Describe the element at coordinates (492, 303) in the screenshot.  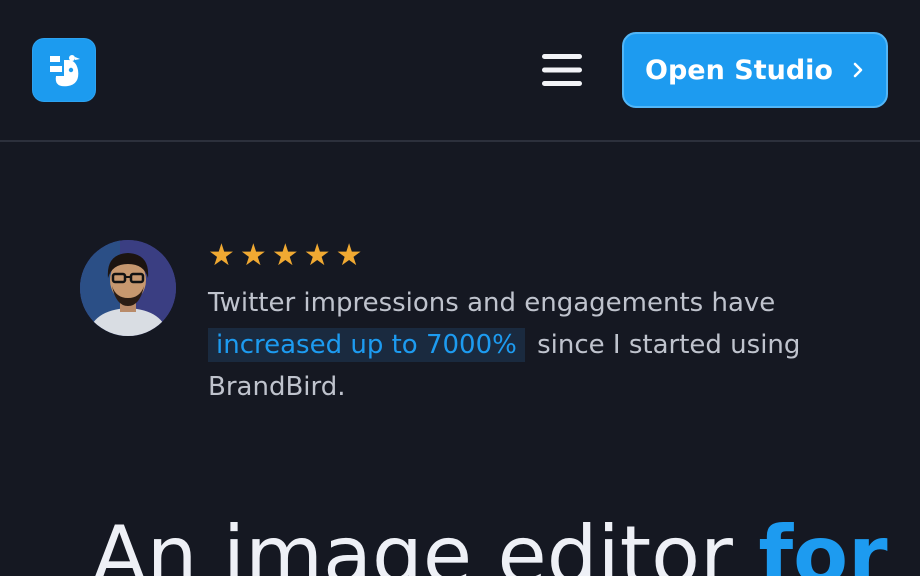
I see `quote-text-start: Twitter impressions and engagements have` at that location.